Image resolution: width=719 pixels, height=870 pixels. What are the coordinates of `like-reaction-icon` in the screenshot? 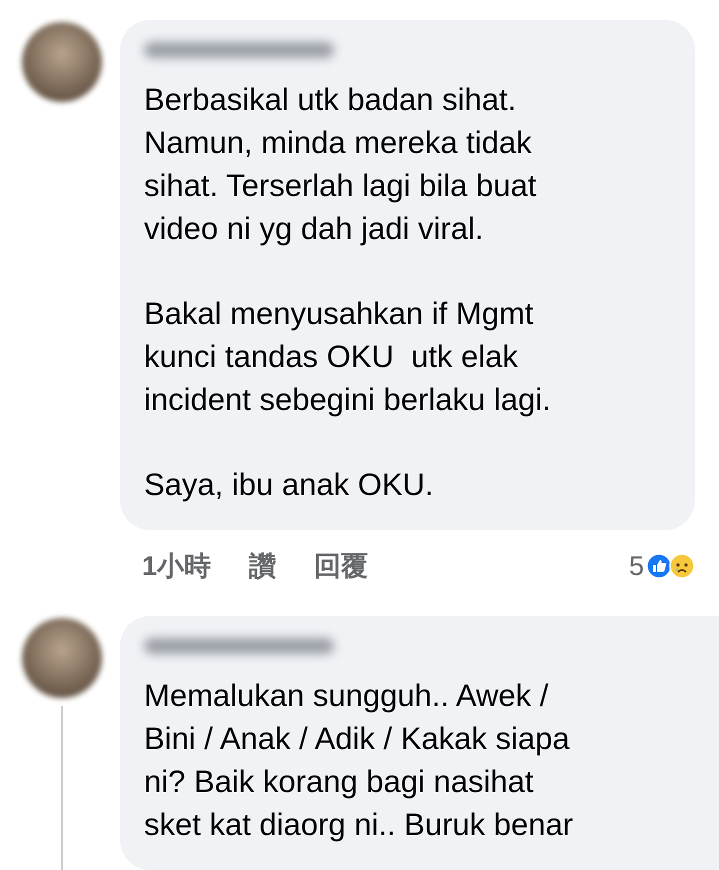 It's located at (659, 566).